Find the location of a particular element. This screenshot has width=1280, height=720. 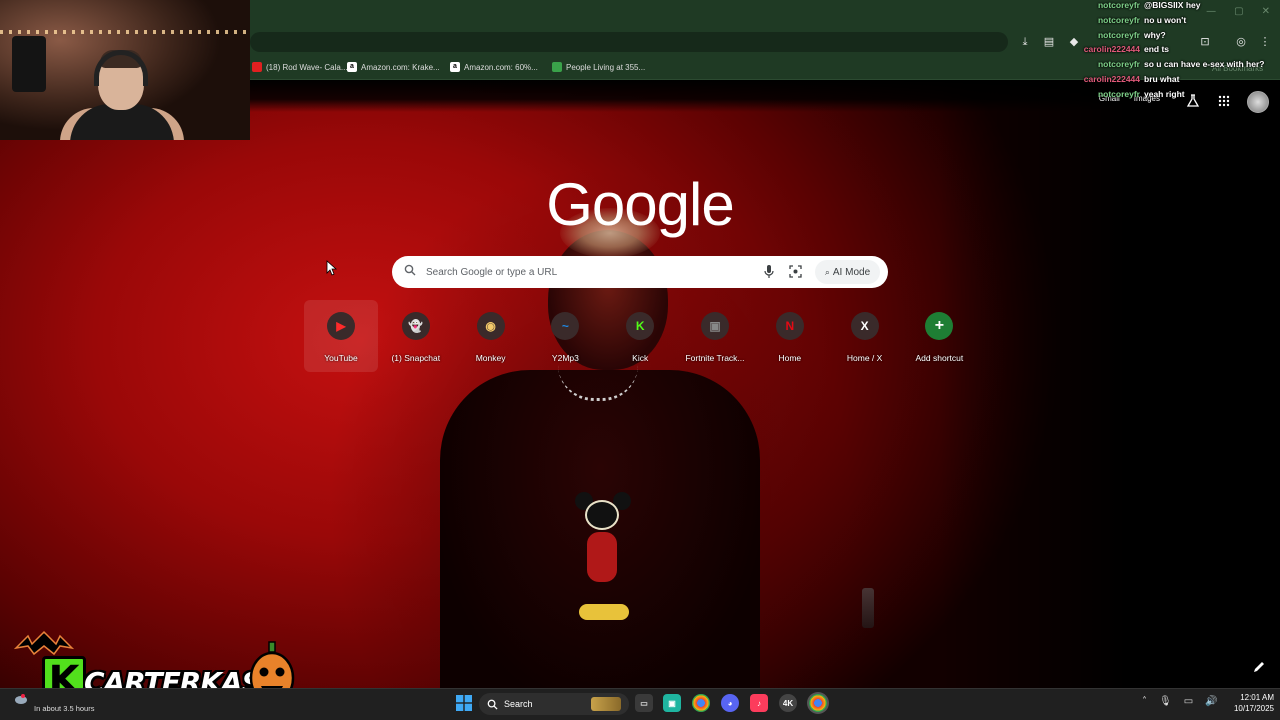

shortcut-tile: X Home / X is located at coordinates (865, 336).